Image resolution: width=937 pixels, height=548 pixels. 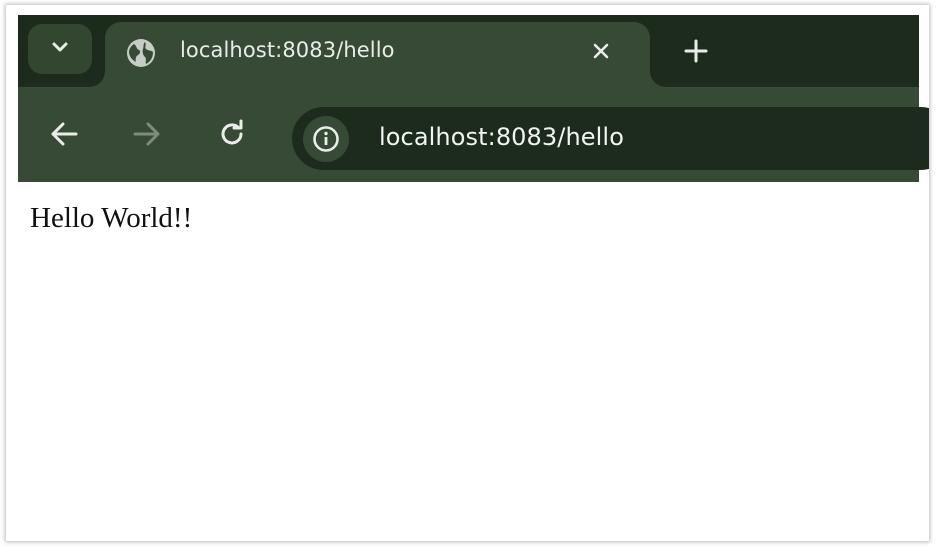 I want to click on site-info-button, so click(x=326, y=139).